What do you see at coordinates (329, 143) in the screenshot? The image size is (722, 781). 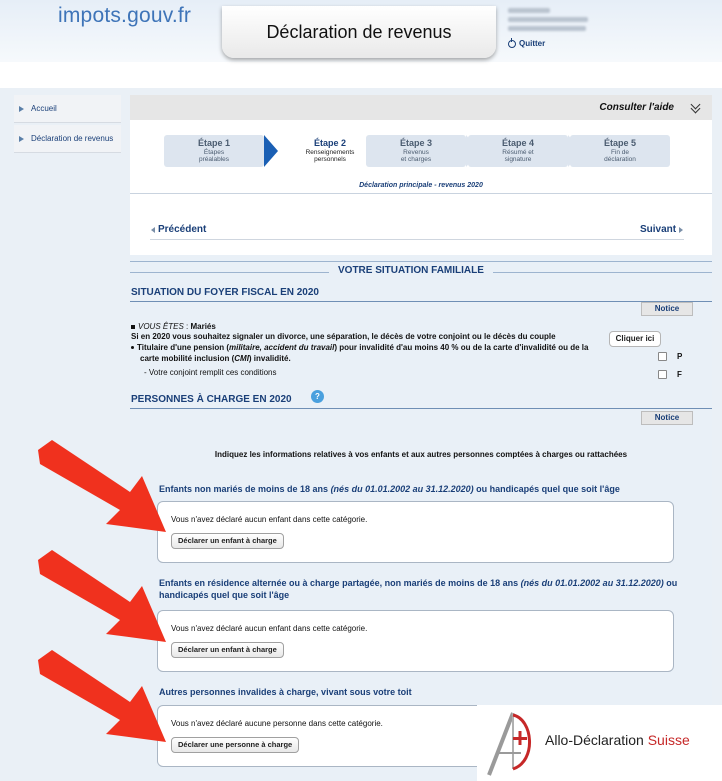 I see `step-title: Étape 2` at bounding box center [329, 143].